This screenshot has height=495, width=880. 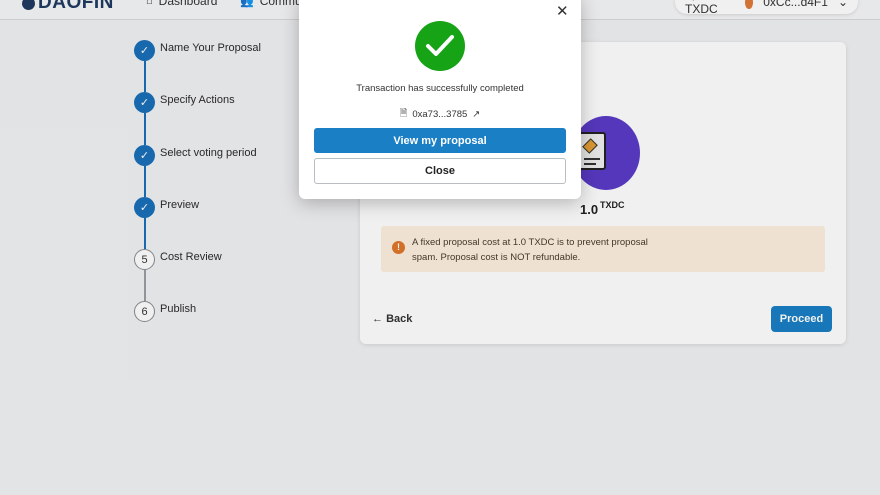 What do you see at coordinates (562, 11) in the screenshot?
I see `close-icon: ✕` at bounding box center [562, 11].